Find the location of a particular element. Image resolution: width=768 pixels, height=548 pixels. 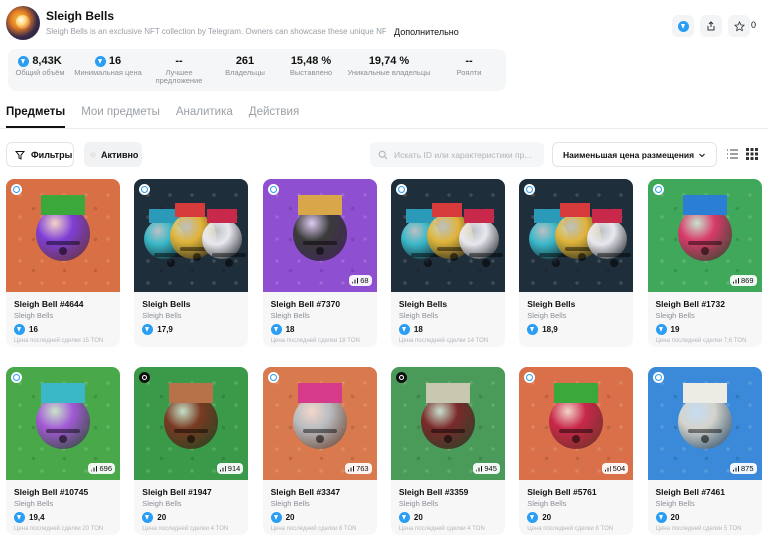

stat-value: 15,48 % is located at coordinates (311, 61).